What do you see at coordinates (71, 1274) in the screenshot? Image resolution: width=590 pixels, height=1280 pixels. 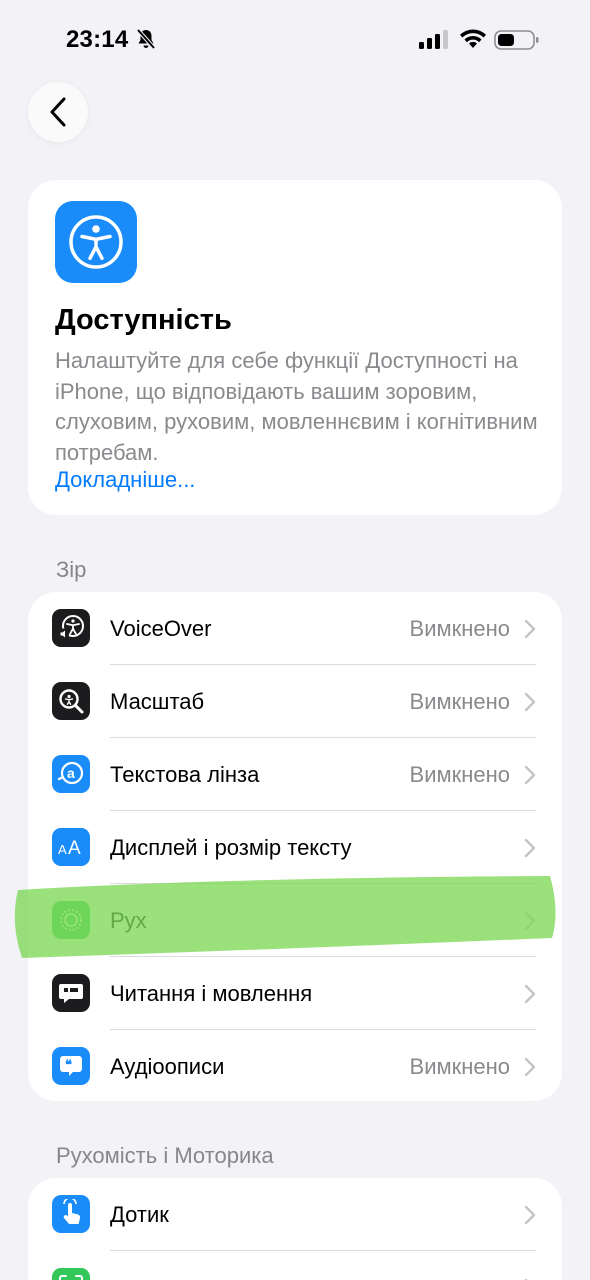 I see `face-id-icon` at bounding box center [71, 1274].